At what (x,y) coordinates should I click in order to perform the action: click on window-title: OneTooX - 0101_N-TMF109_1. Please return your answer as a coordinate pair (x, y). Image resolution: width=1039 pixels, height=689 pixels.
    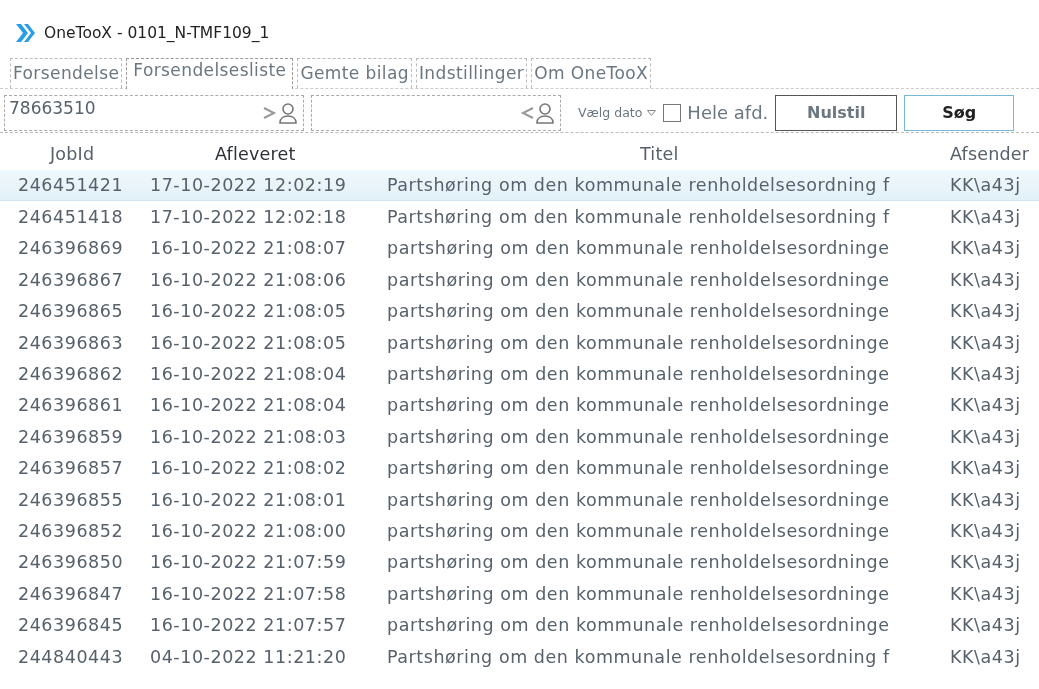
    Looking at the image, I should click on (157, 33).